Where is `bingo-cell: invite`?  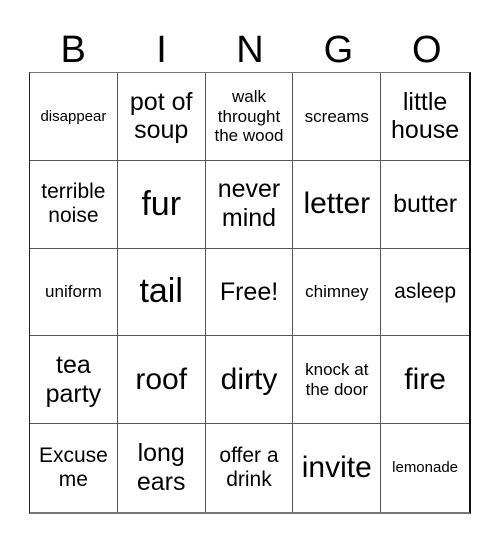 bingo-cell: invite is located at coordinates (337, 468).